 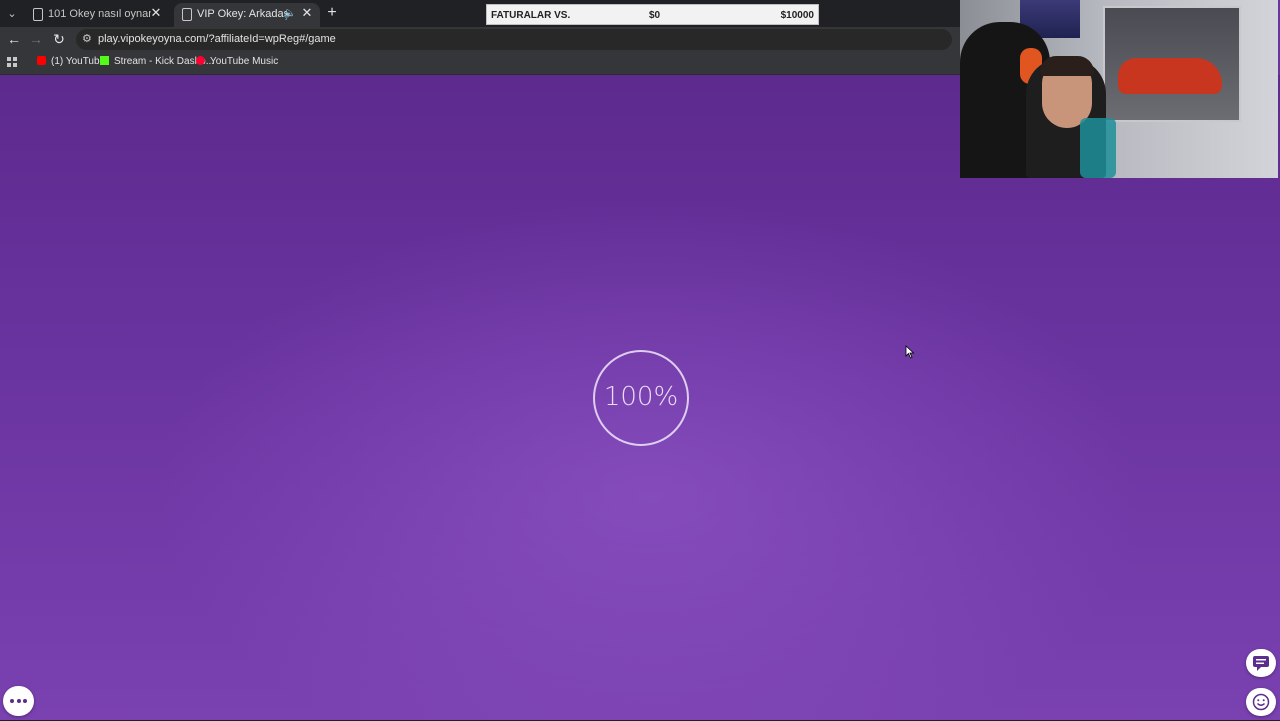 I want to click on streamer-hair, so click(x=1067, y=66).